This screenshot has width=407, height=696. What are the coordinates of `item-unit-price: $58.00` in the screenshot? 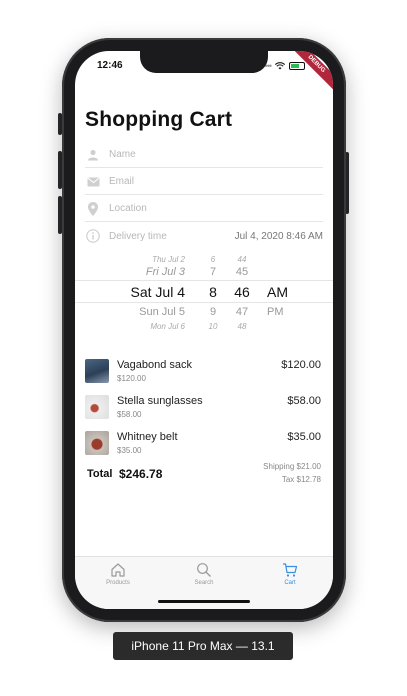 It's located at (129, 414).